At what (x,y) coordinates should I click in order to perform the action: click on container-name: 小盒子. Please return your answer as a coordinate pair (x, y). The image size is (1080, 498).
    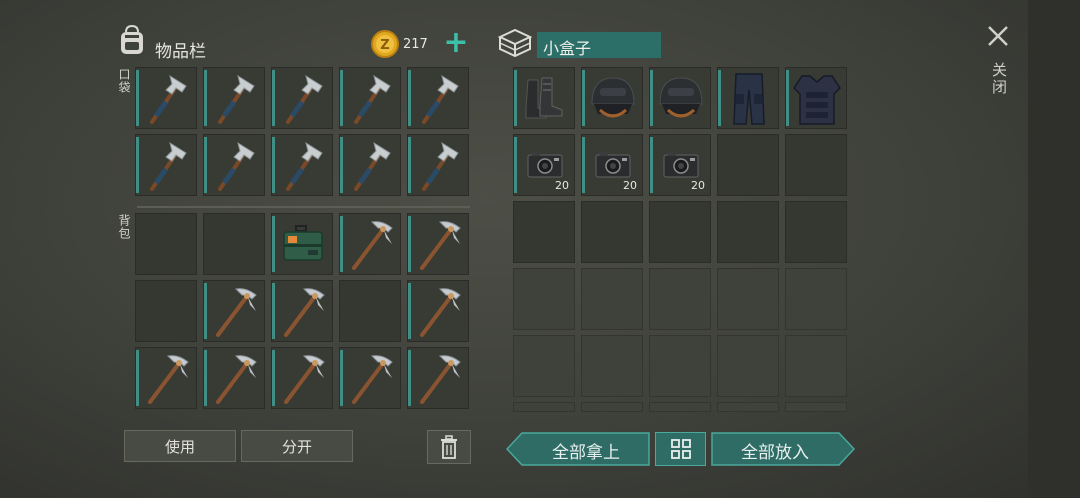
    Looking at the image, I should click on (567, 48).